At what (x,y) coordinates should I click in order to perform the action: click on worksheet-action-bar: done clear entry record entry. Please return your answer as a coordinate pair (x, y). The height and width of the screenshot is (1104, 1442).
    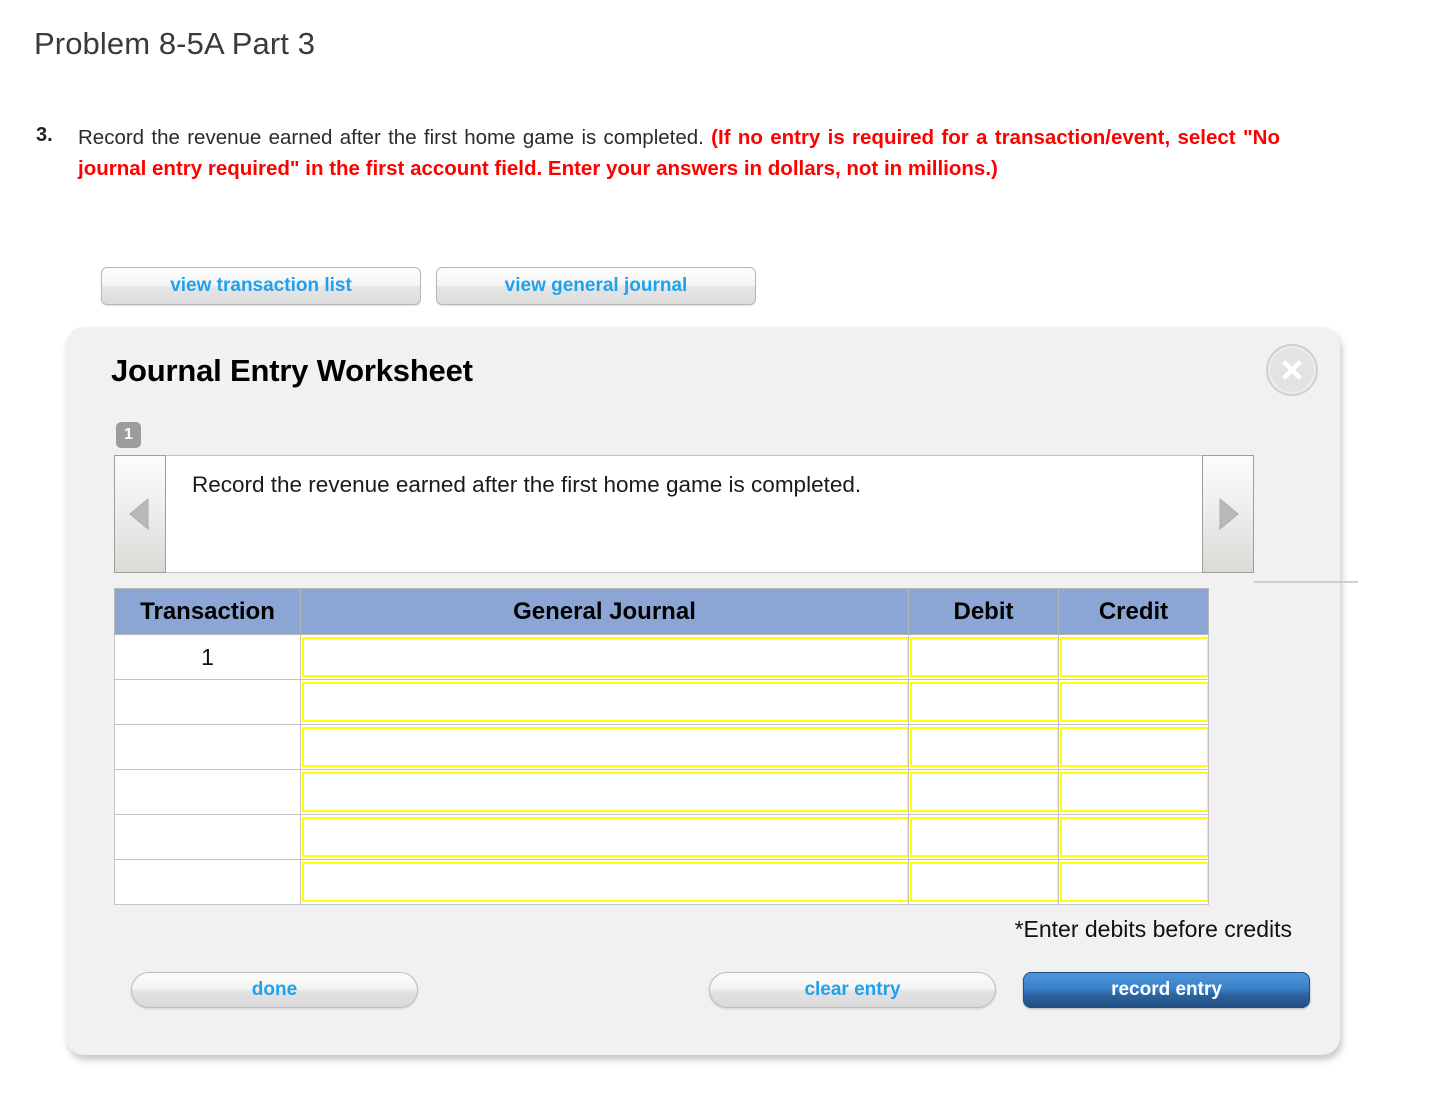
    Looking at the image, I should click on (703, 992).